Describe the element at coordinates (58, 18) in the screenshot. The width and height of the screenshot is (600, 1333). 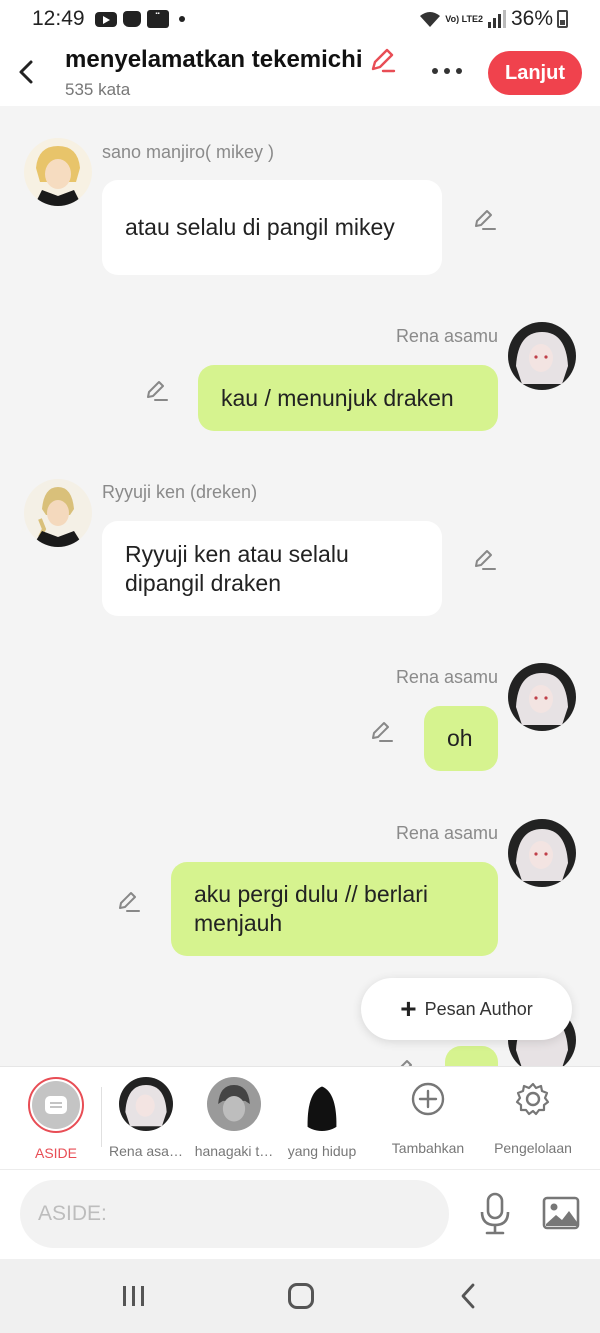
I see `status-time: 12:49` at that location.